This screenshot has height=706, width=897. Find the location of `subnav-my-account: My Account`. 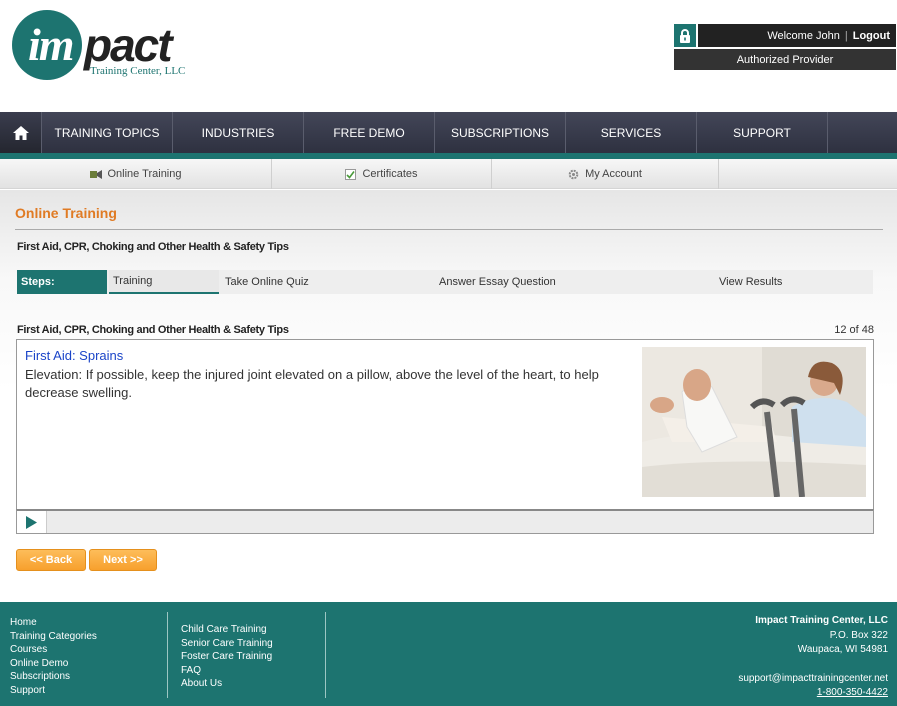

subnav-my-account: My Account is located at coordinates (605, 174).